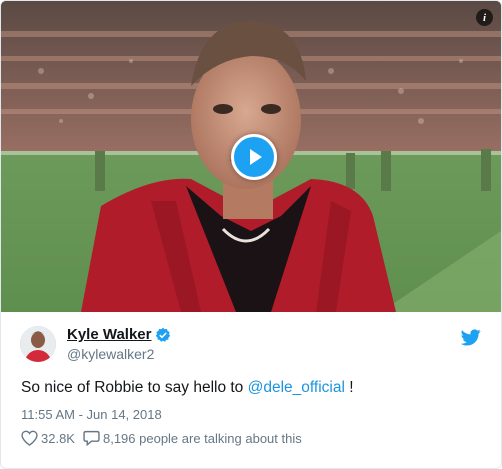 The image size is (502, 469). Describe the element at coordinates (38, 344) in the screenshot. I see `avatar` at that location.